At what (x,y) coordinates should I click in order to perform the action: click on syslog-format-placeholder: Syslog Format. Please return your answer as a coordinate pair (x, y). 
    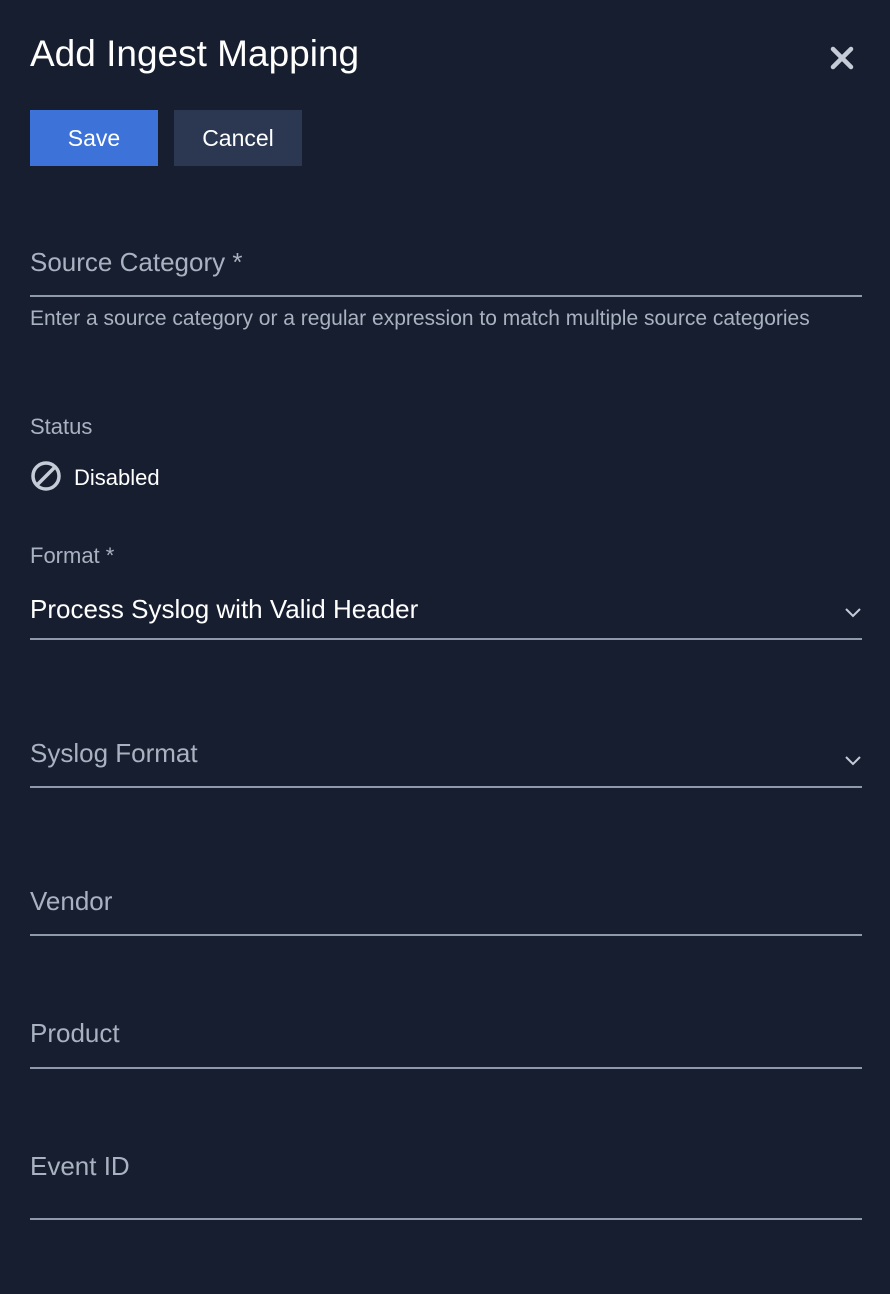
    Looking at the image, I should click on (114, 753).